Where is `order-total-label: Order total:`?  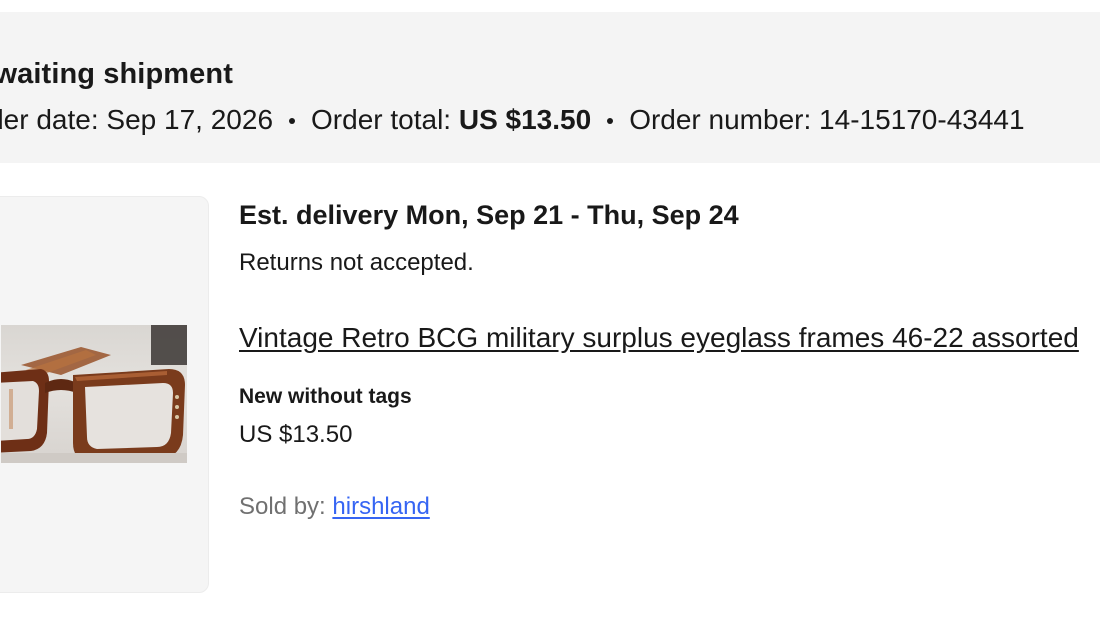
order-total-label: Order total: is located at coordinates (381, 119).